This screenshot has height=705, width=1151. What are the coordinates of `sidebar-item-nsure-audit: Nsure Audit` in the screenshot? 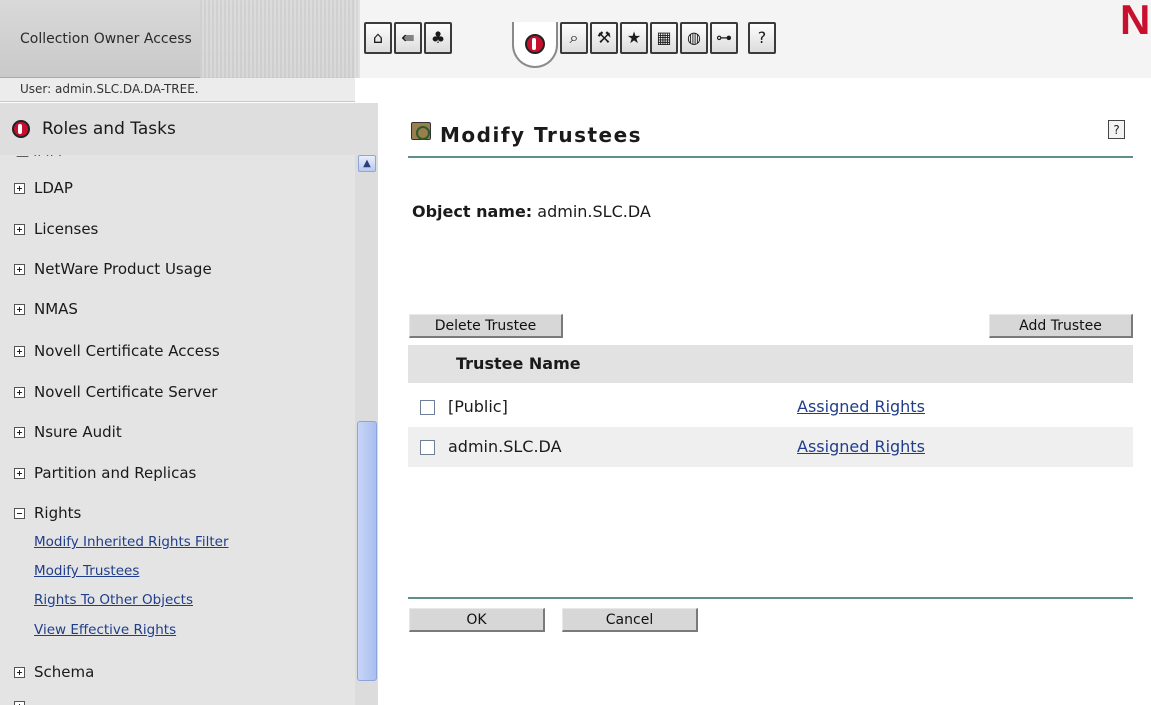 It's located at (68, 432).